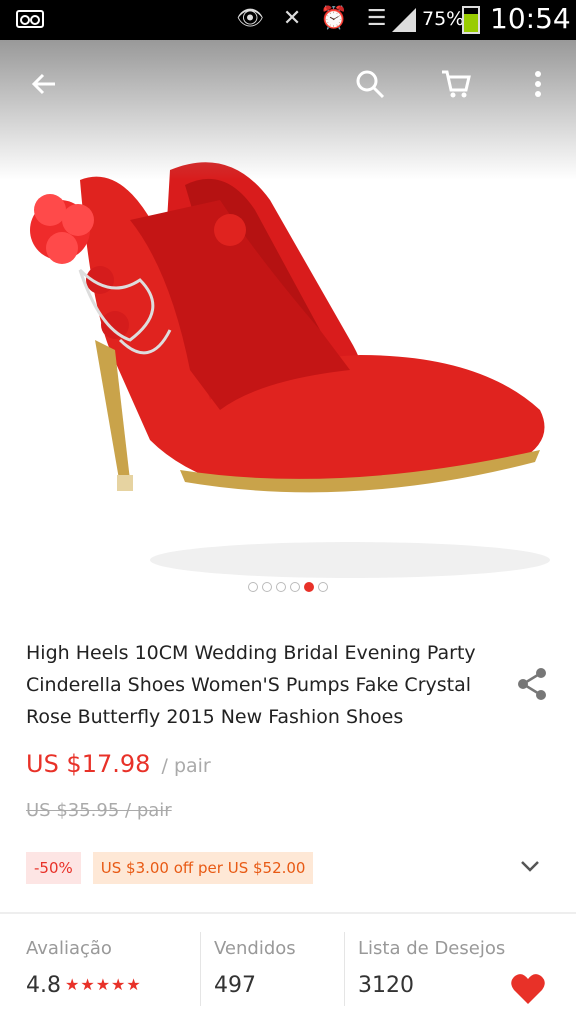 This screenshot has height=1024, width=576. Describe the element at coordinates (471, 20) in the screenshot. I see `battery-icon` at that location.